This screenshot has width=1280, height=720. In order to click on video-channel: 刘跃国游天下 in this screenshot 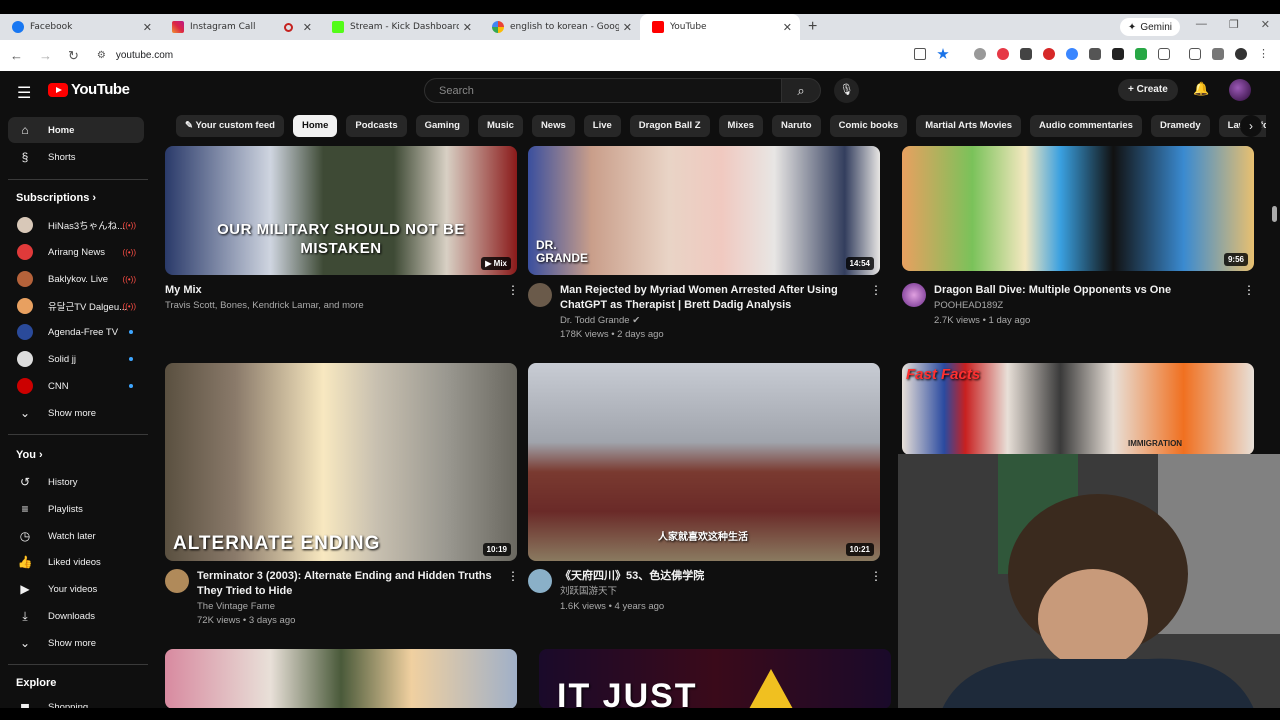, I will do `click(712, 591)`.